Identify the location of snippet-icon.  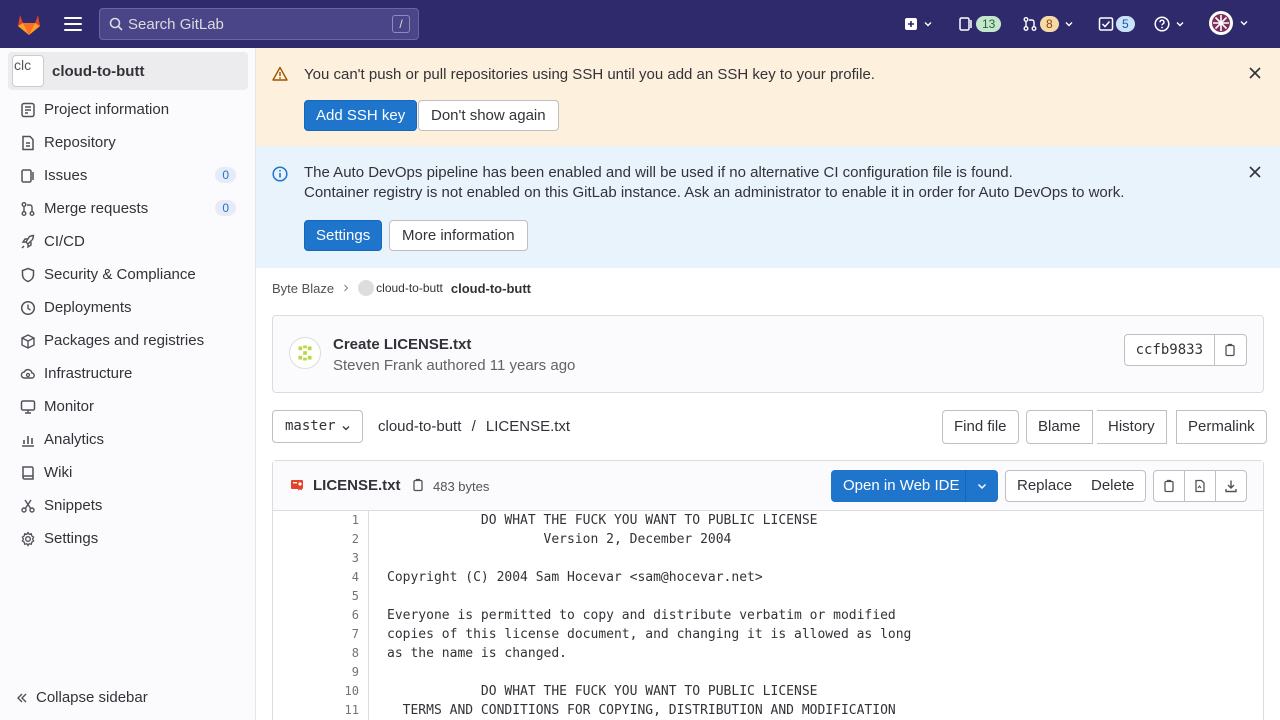
(28, 506).